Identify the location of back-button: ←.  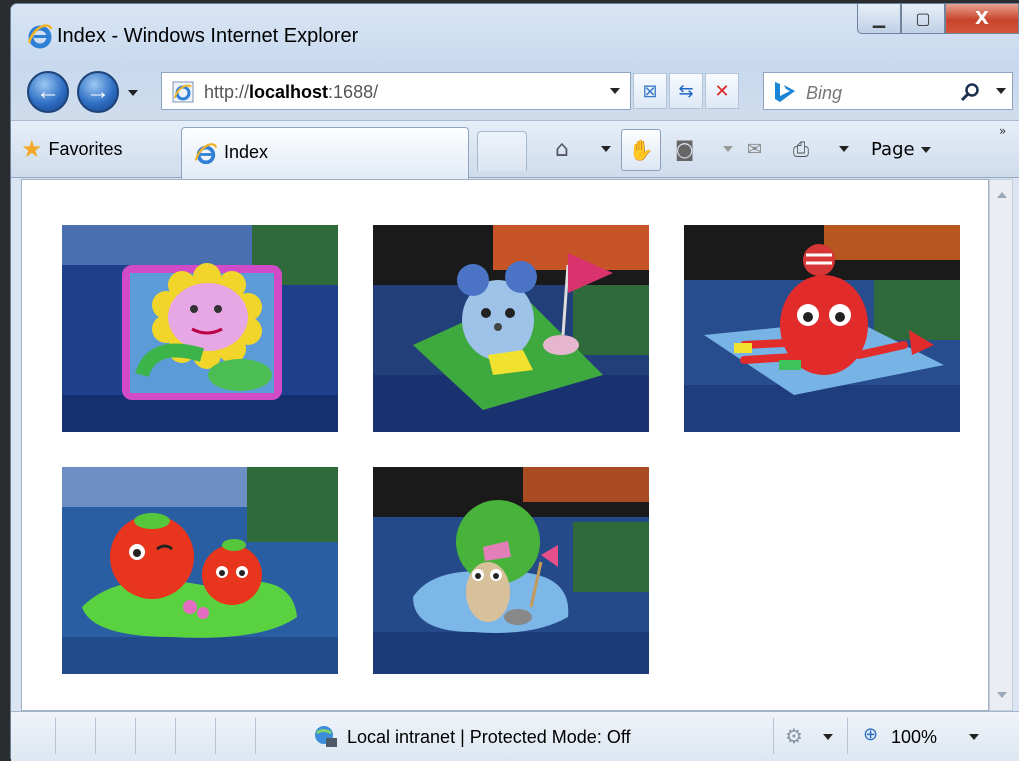
(48, 92).